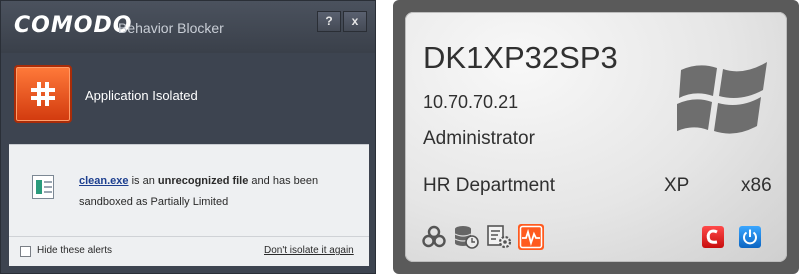 The image size is (799, 274). Describe the element at coordinates (329, 21) in the screenshot. I see `help-button: ?` at that location.